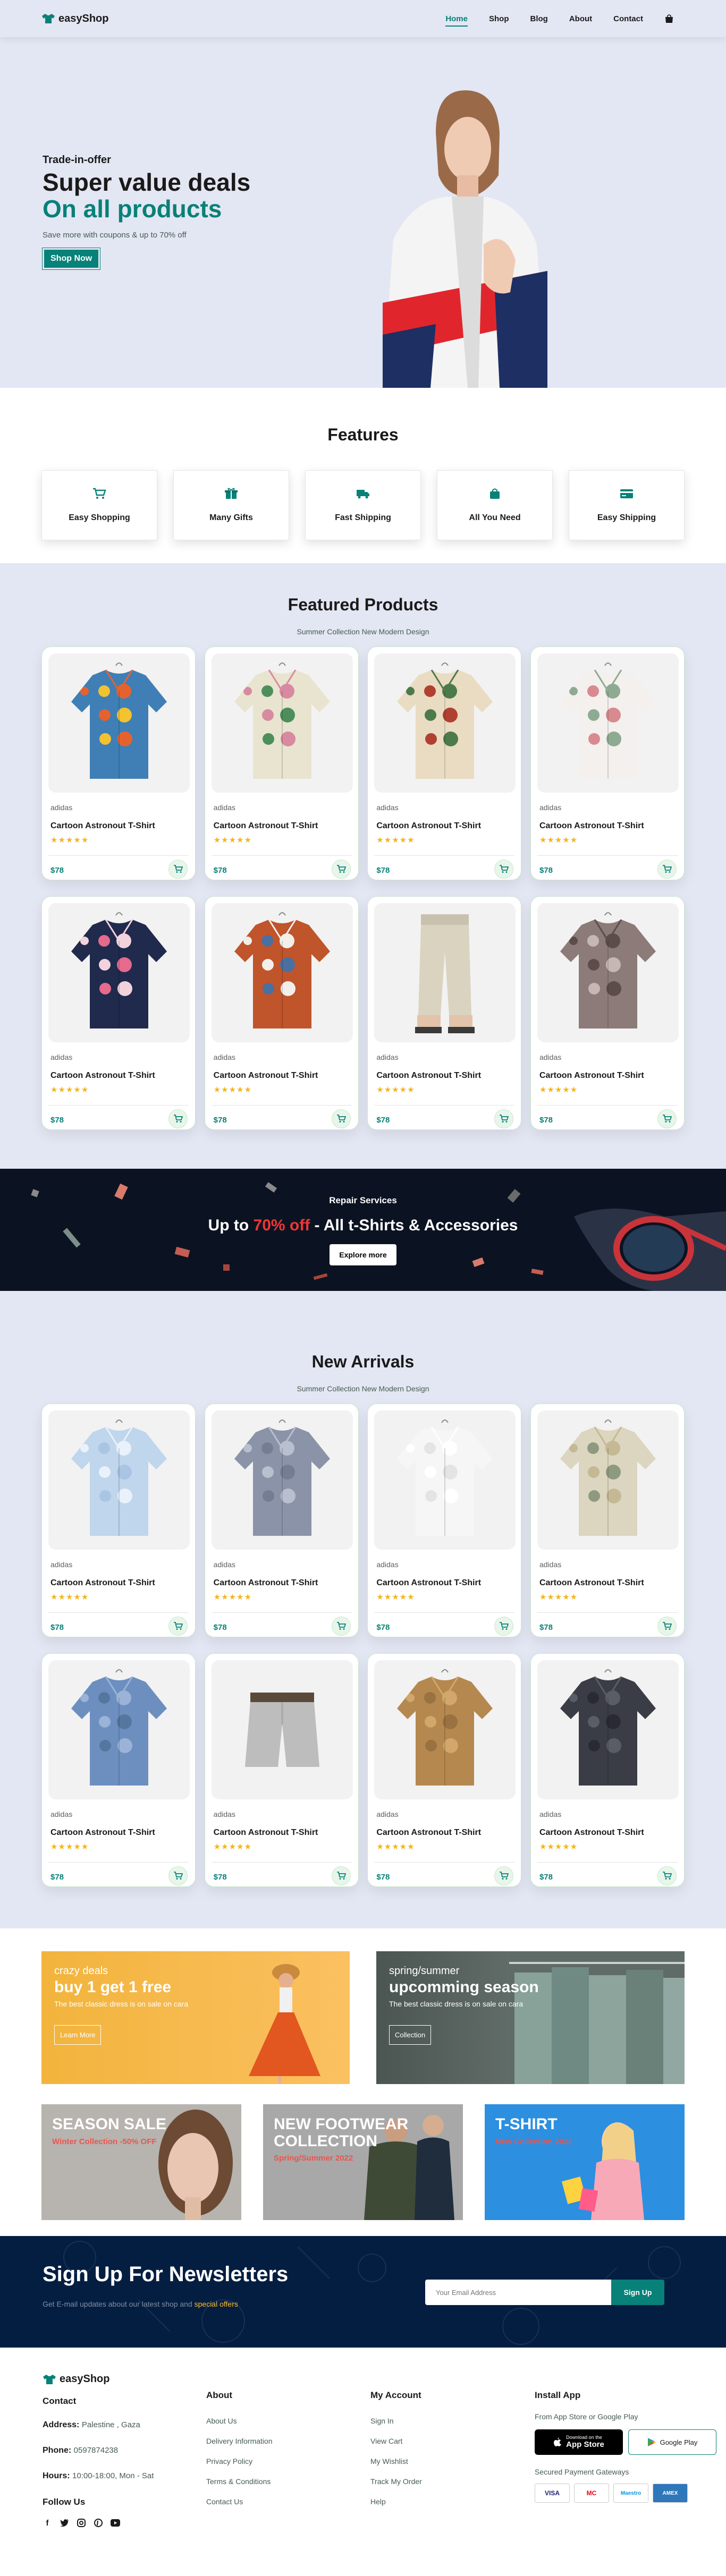 The height and width of the screenshot is (2576, 726). I want to click on explore-more-button: Explore more, so click(363, 1254).